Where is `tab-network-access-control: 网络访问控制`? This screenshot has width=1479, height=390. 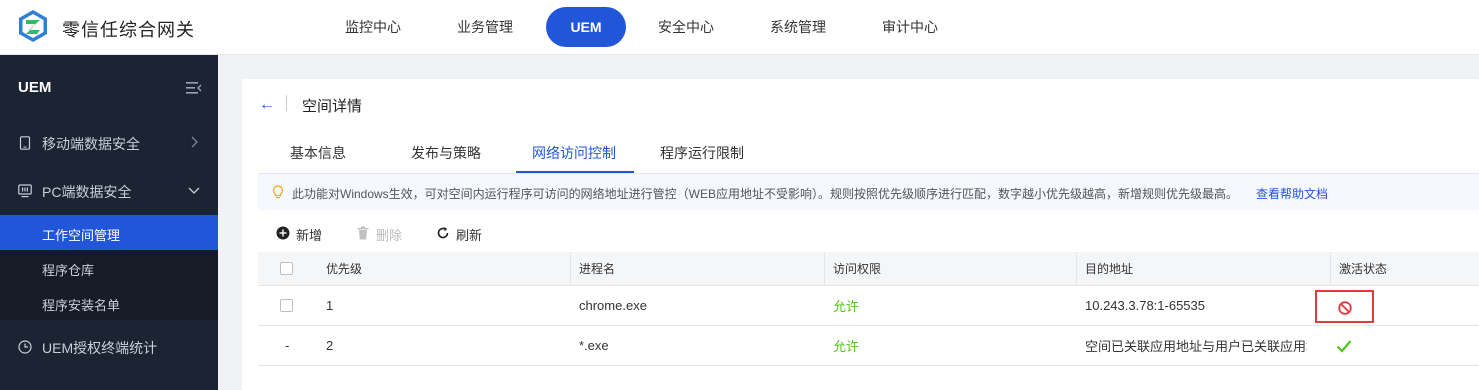
tab-network-access-control: 网络访问控制 is located at coordinates (574, 153).